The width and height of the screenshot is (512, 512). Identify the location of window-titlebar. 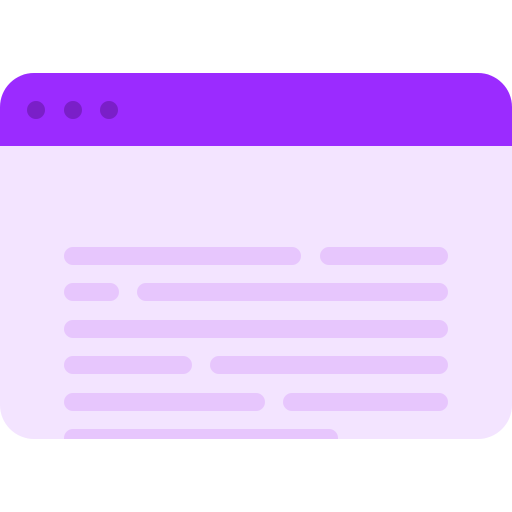
(256, 109).